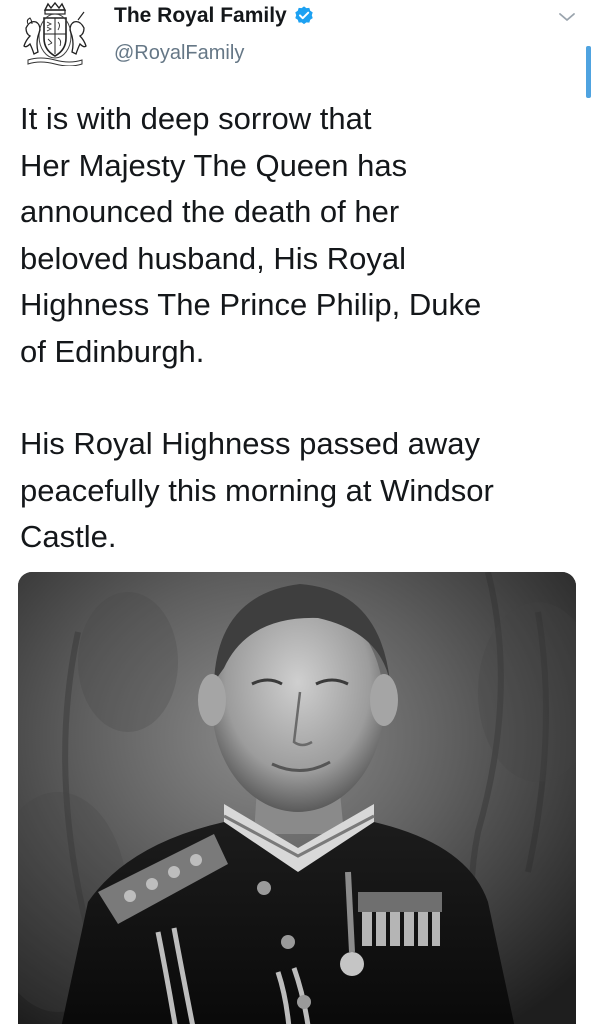 The height and width of the screenshot is (1024, 593). What do you see at coordinates (296, 40) in the screenshot?
I see `tweet-header: The Royal Family @RoyalFamily` at bounding box center [296, 40].